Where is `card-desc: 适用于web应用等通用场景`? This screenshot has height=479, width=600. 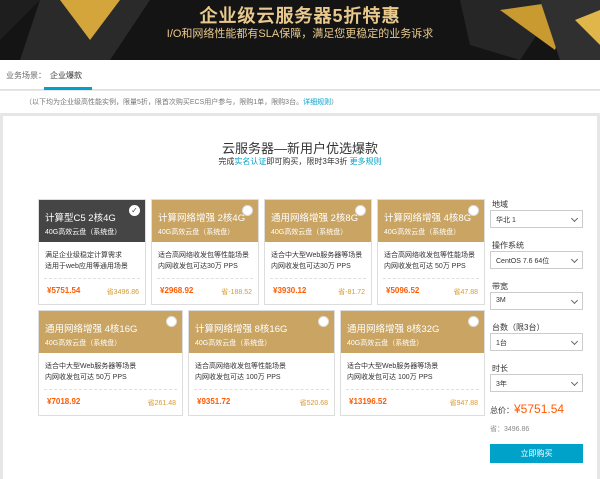 card-desc: 适用于web应用等通用场景 is located at coordinates (86, 266).